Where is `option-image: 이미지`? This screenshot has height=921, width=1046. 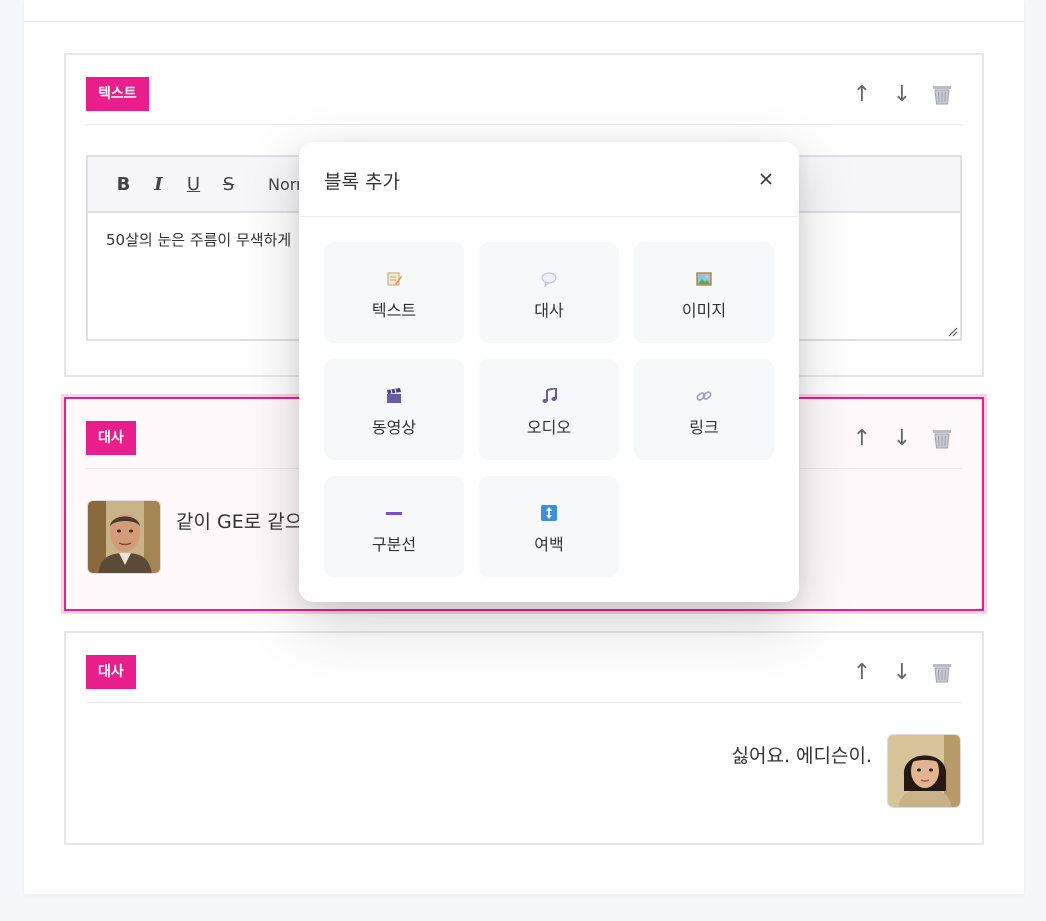 option-image: 이미지 is located at coordinates (704, 292).